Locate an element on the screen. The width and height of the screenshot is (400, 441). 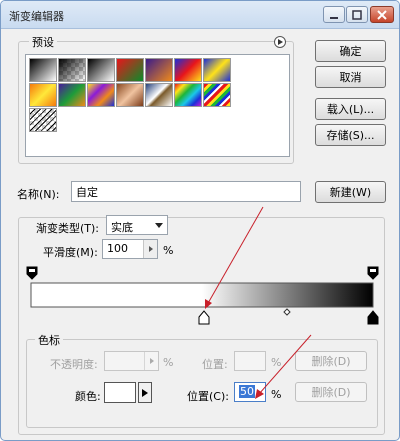
color-swatch is located at coordinates (120, 392).